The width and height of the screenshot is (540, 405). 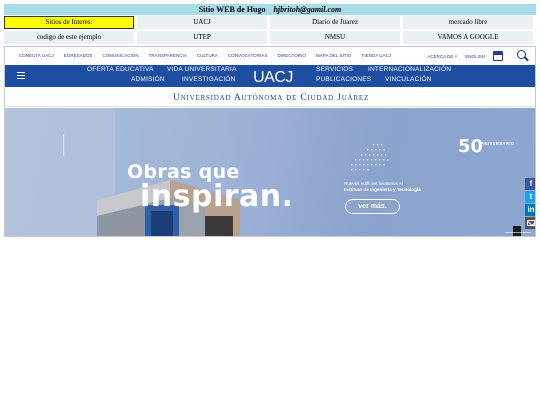 What do you see at coordinates (247, 55) in the screenshot?
I see `utility-link-convocatorias: CONVOCATORIAS` at bounding box center [247, 55].